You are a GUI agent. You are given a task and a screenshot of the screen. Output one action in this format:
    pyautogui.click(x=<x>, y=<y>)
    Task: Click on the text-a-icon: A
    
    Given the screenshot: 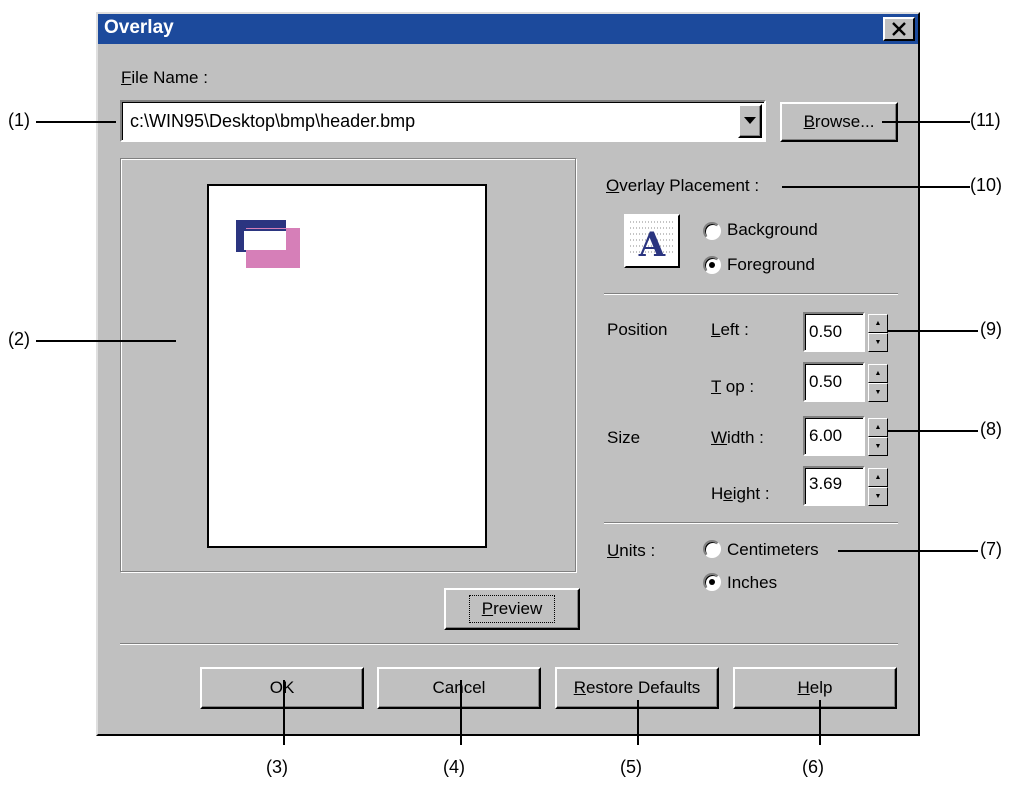 What is the action you would take?
    pyautogui.click(x=652, y=243)
    